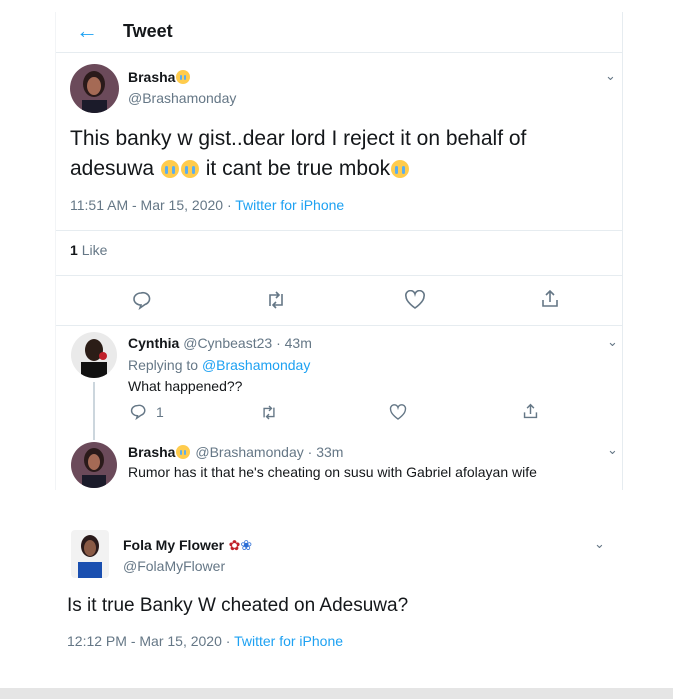 The height and width of the screenshot is (699, 673). What do you see at coordinates (339, 32) in the screenshot?
I see `tweet-header: ← Tweet` at bounding box center [339, 32].